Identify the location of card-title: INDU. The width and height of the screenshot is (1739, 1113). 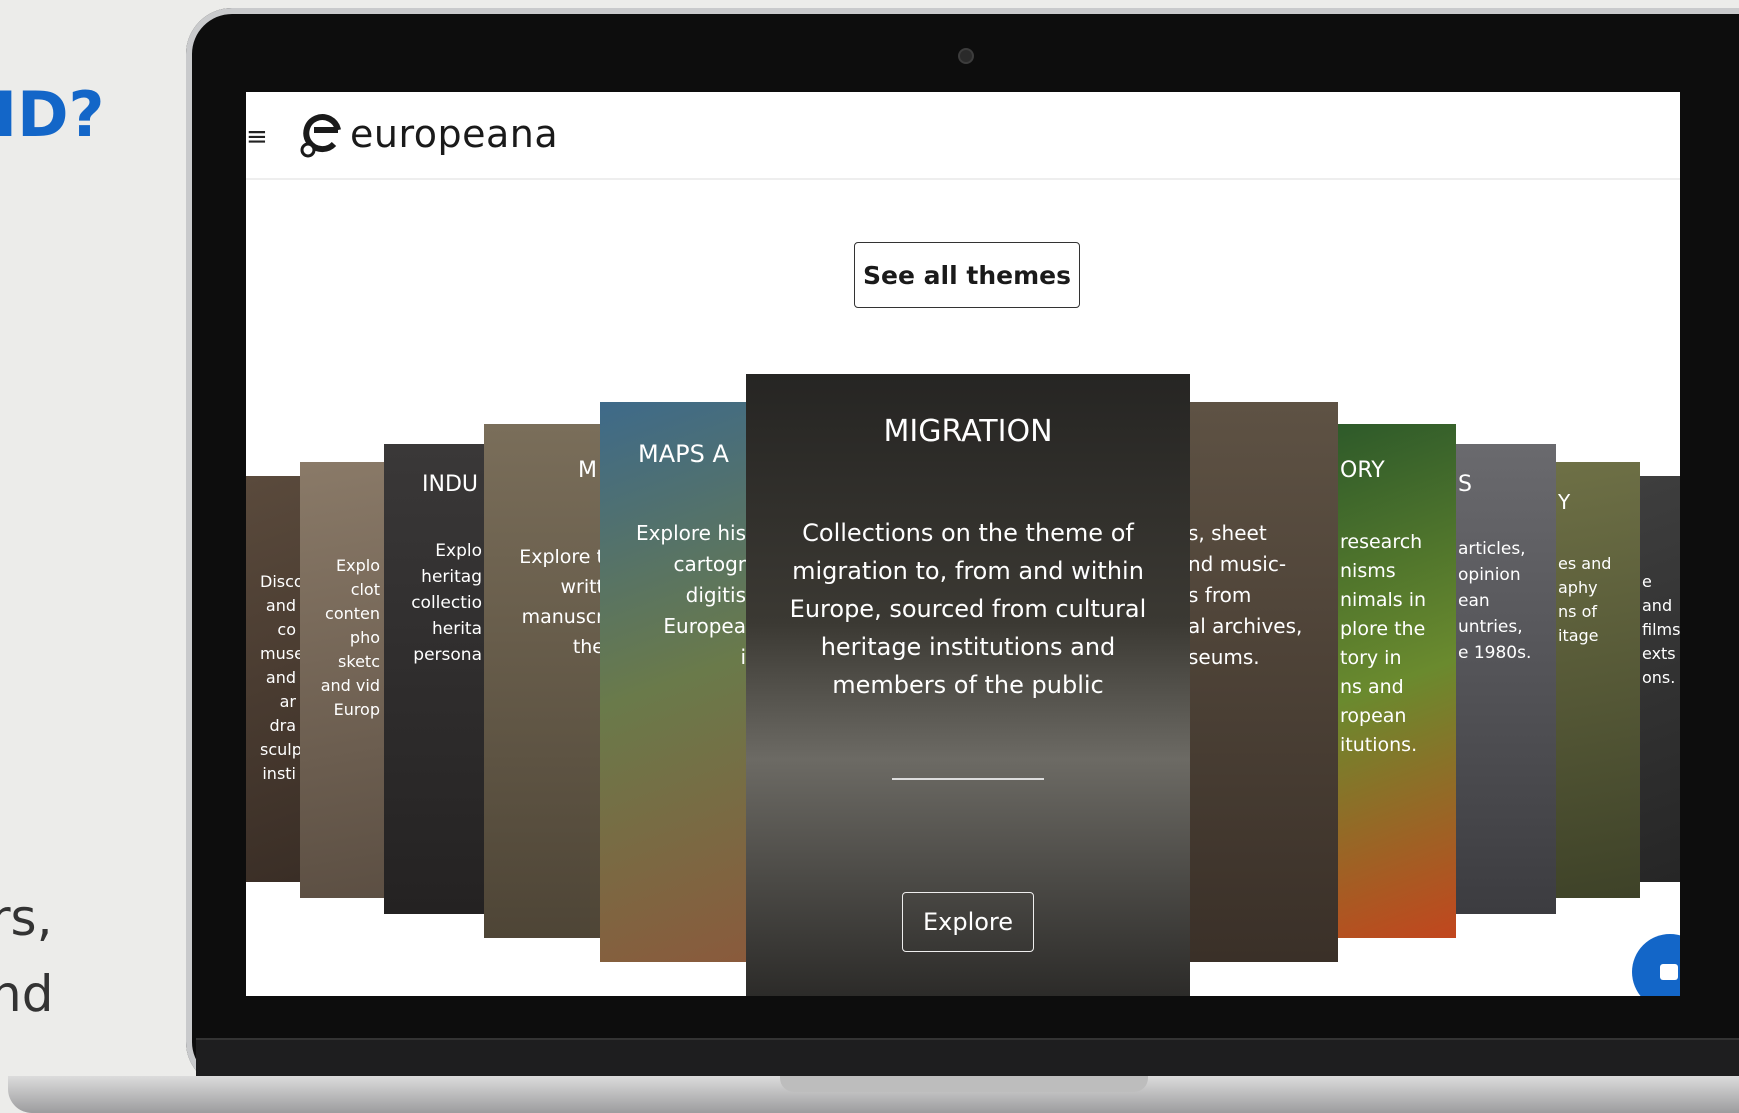
(450, 484).